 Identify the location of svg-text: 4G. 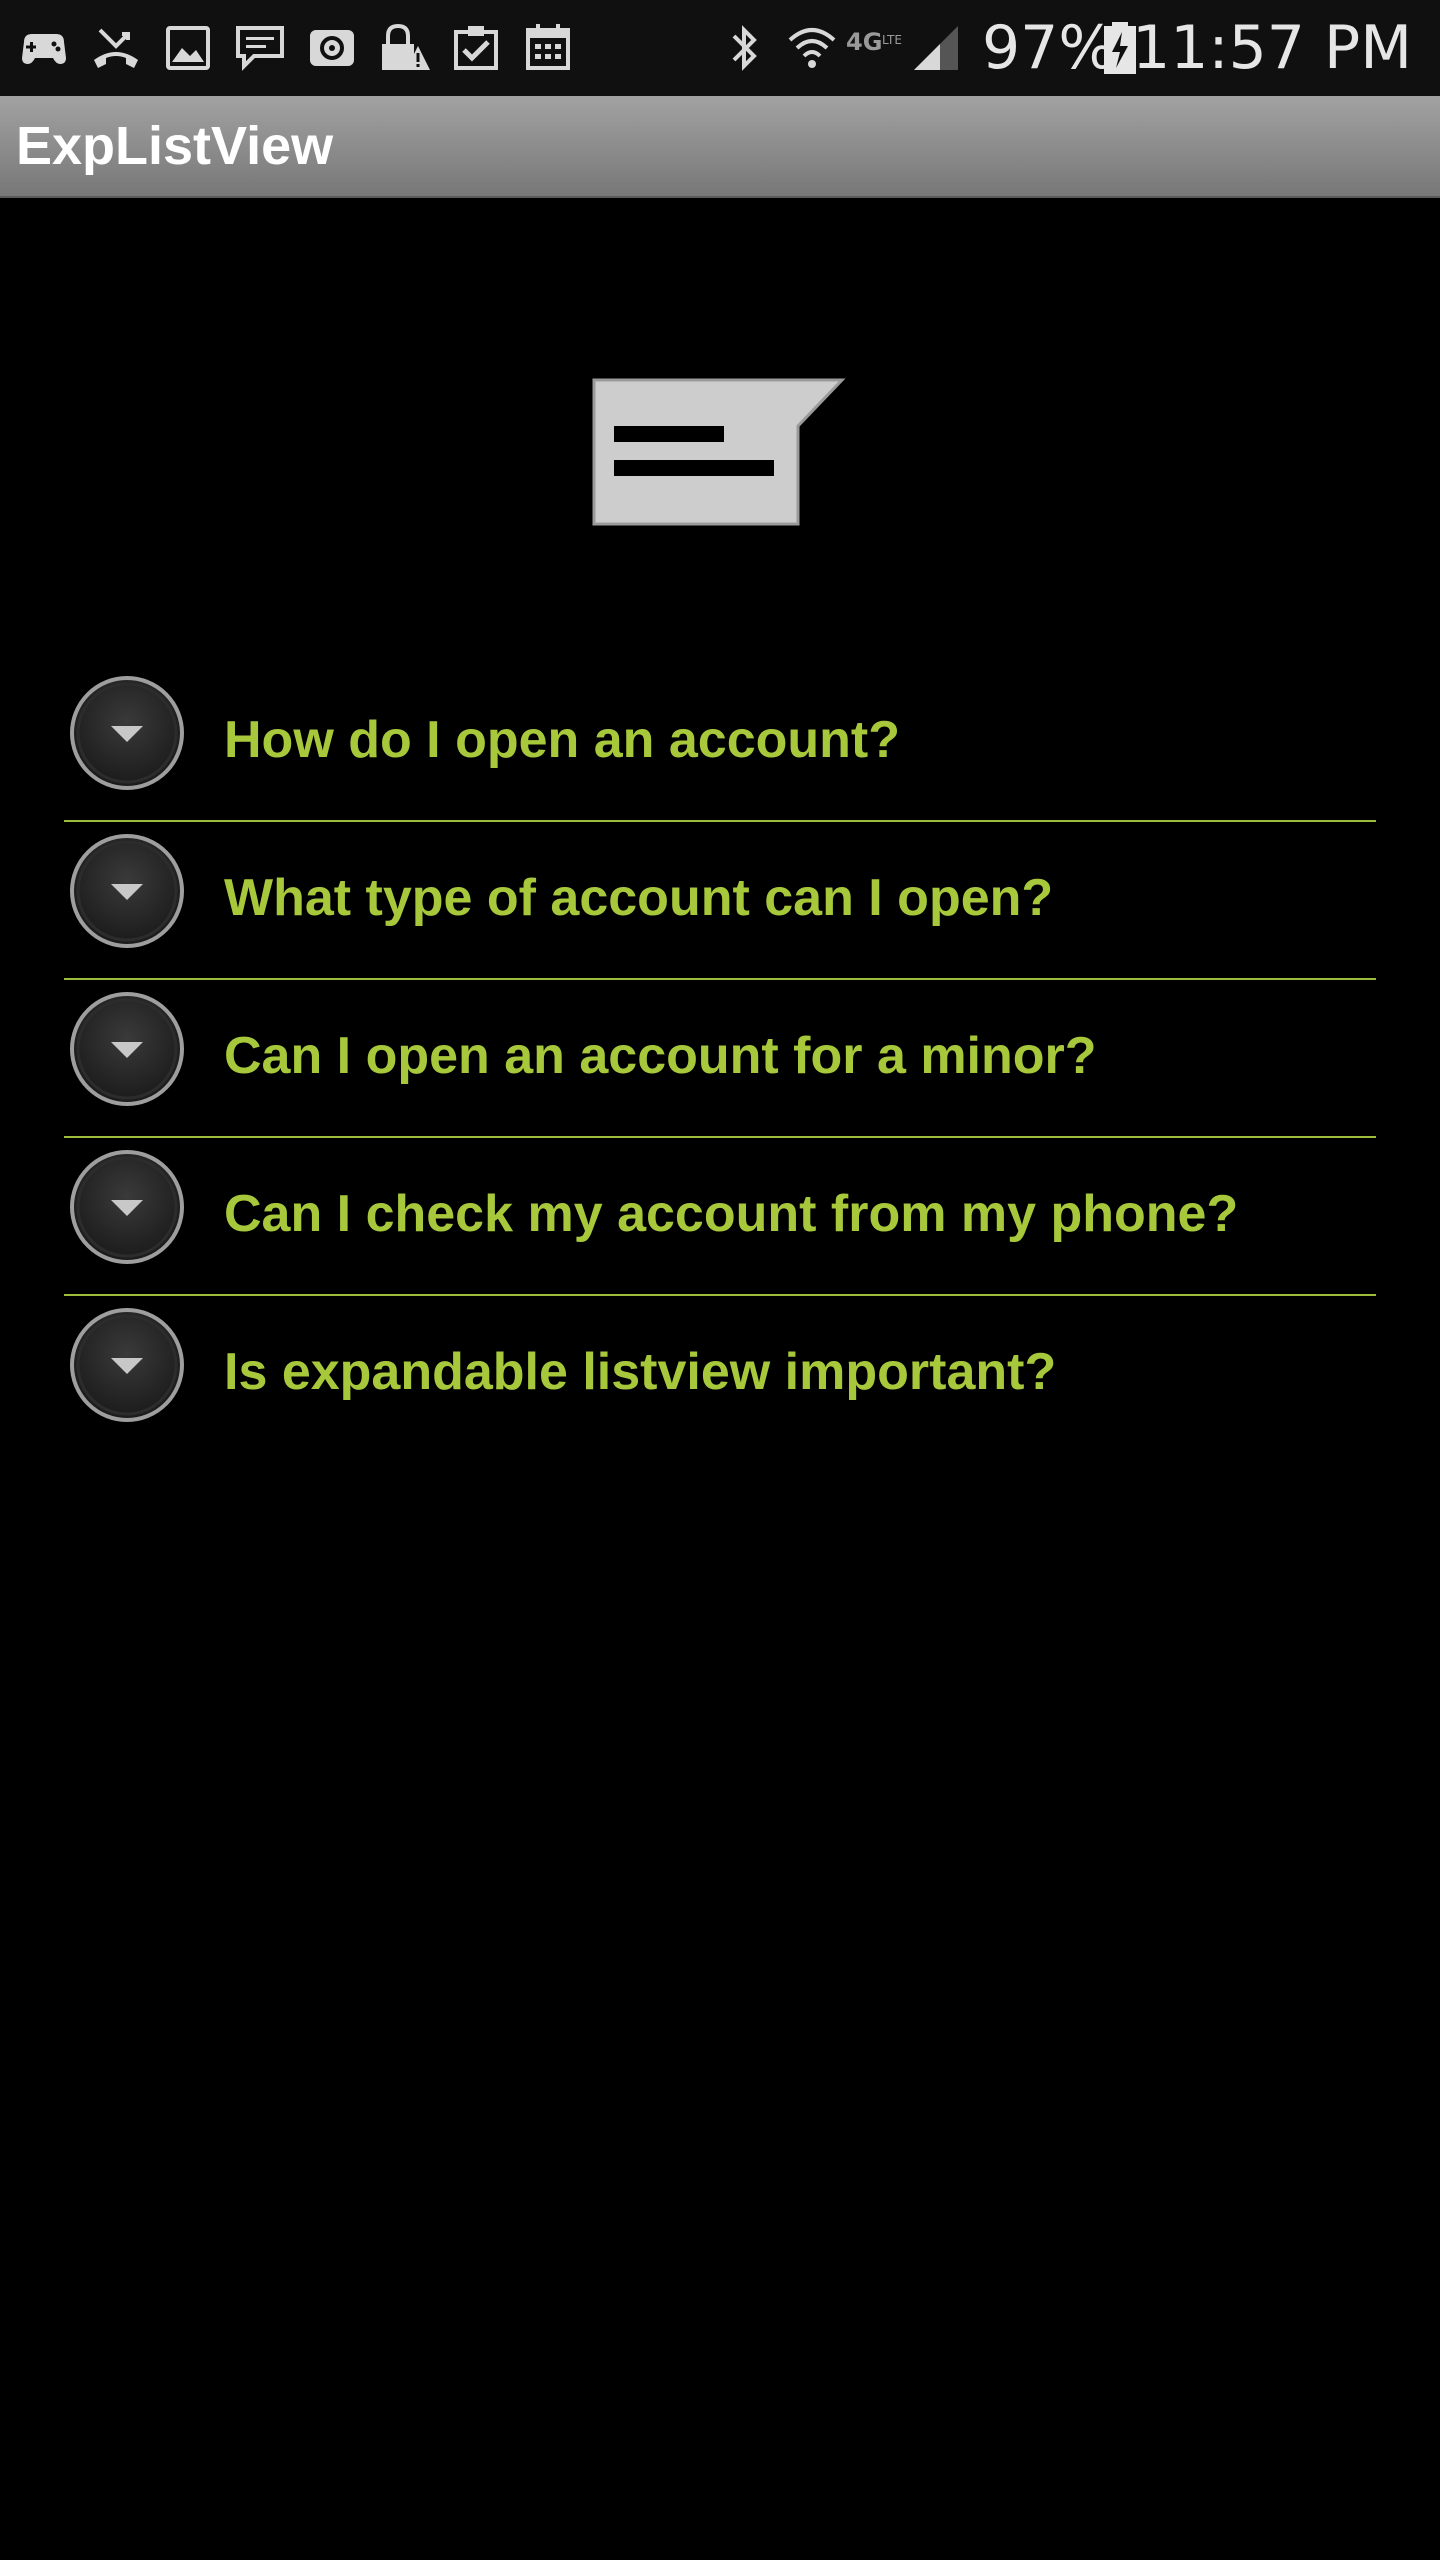
(864, 42).